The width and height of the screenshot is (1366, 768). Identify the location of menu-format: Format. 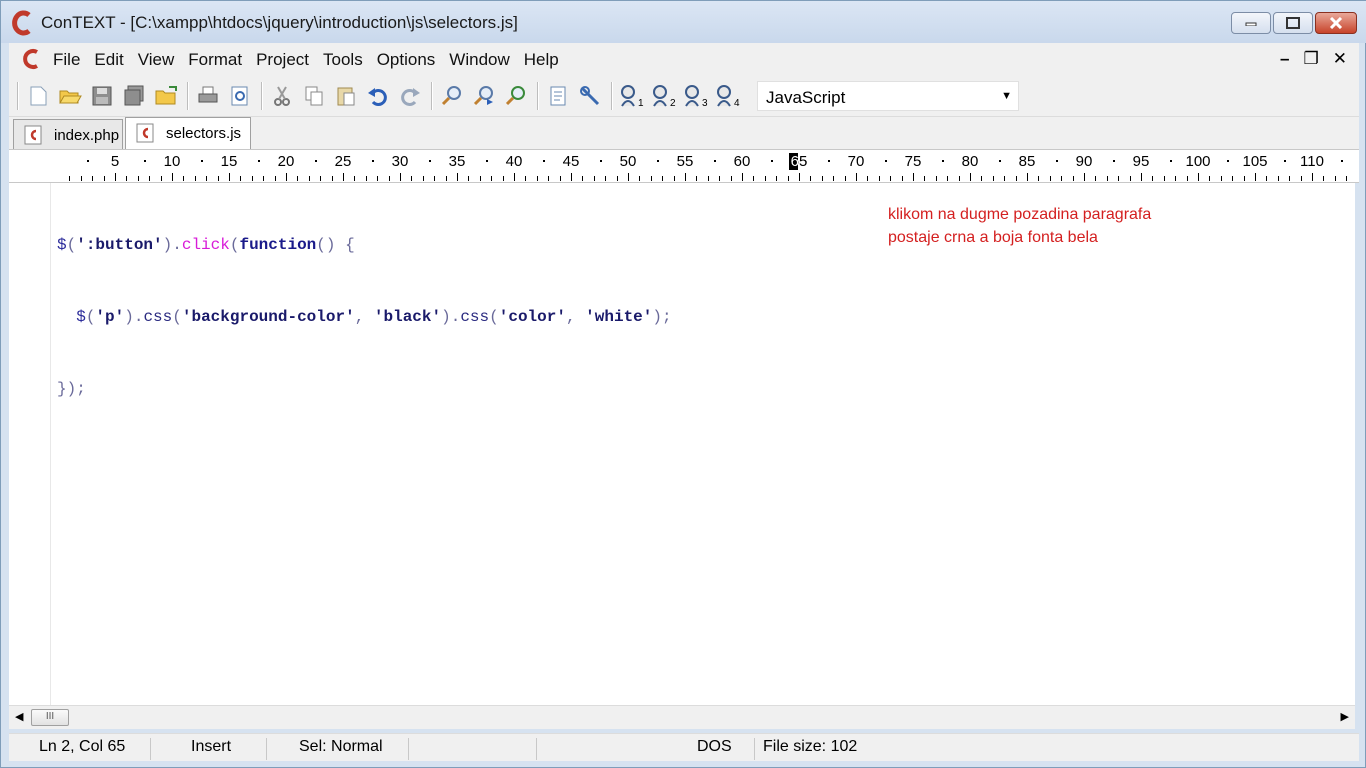
(215, 60).